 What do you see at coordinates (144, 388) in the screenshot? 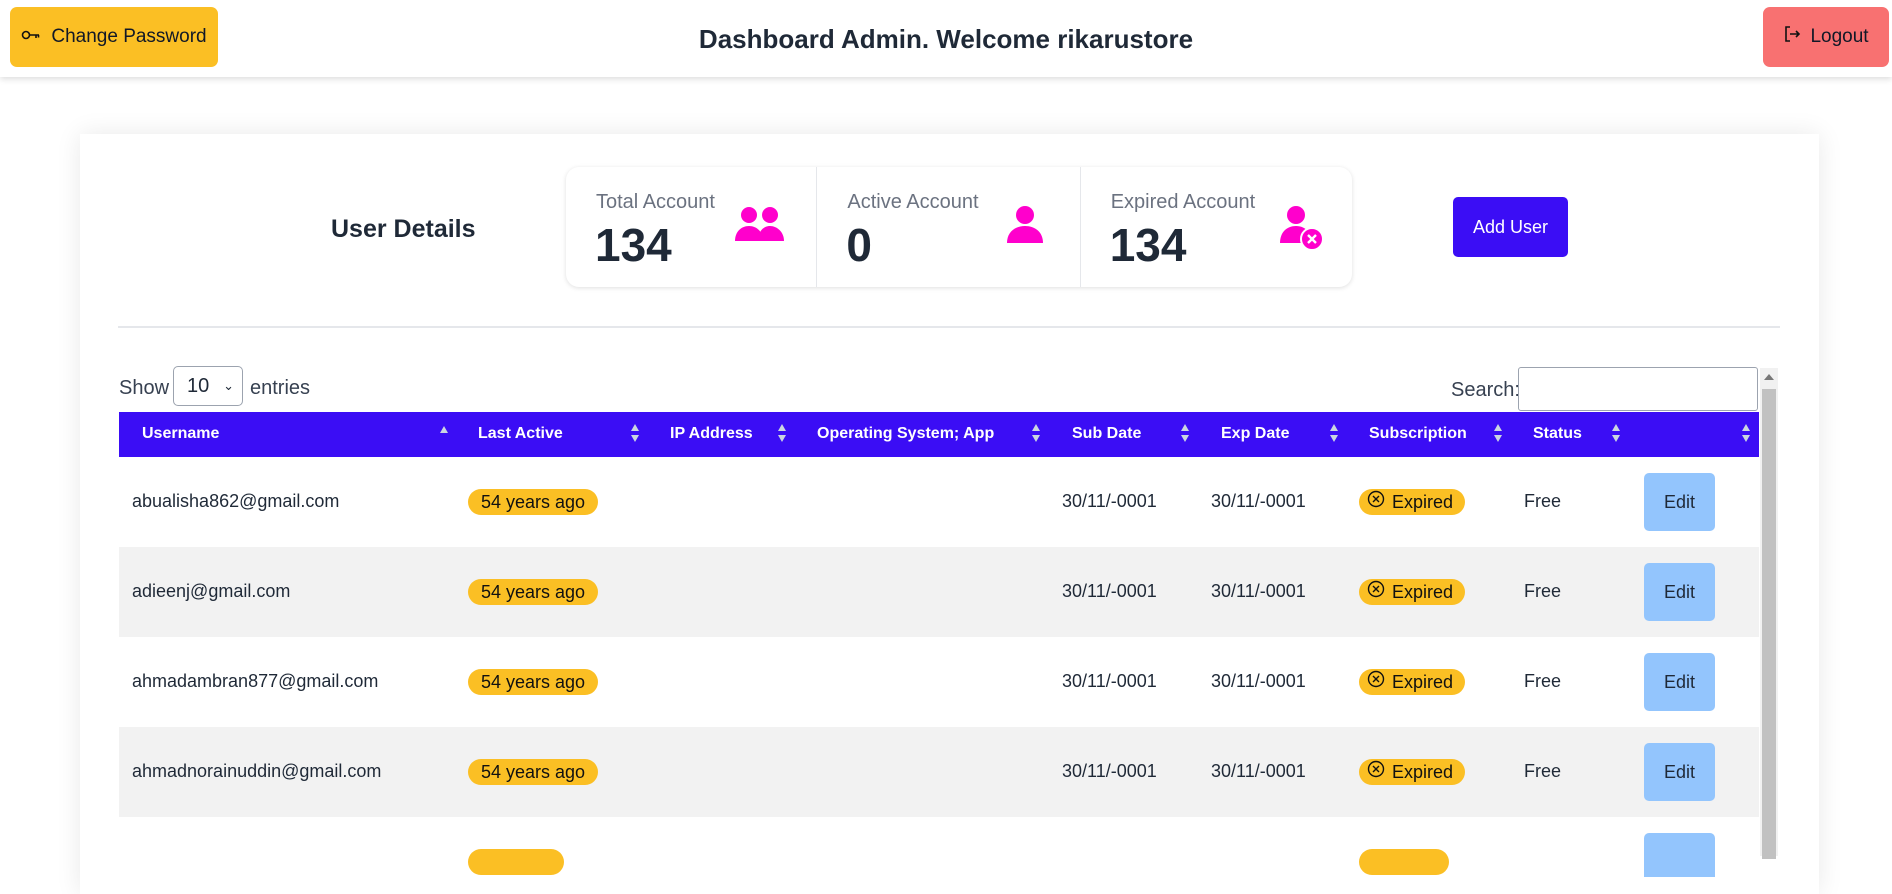
I see `show-label: Show` at bounding box center [144, 388].